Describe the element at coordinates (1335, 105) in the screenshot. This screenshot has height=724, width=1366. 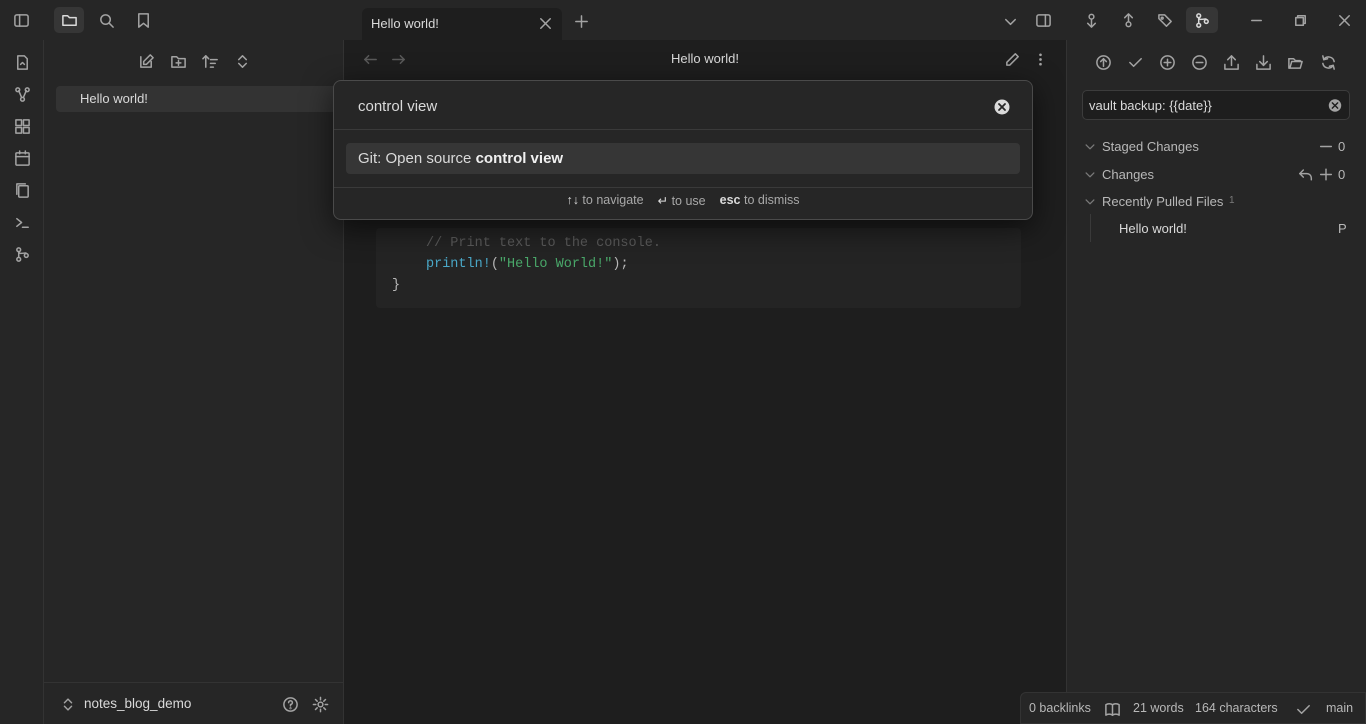
I see `clear-message-icon` at that location.